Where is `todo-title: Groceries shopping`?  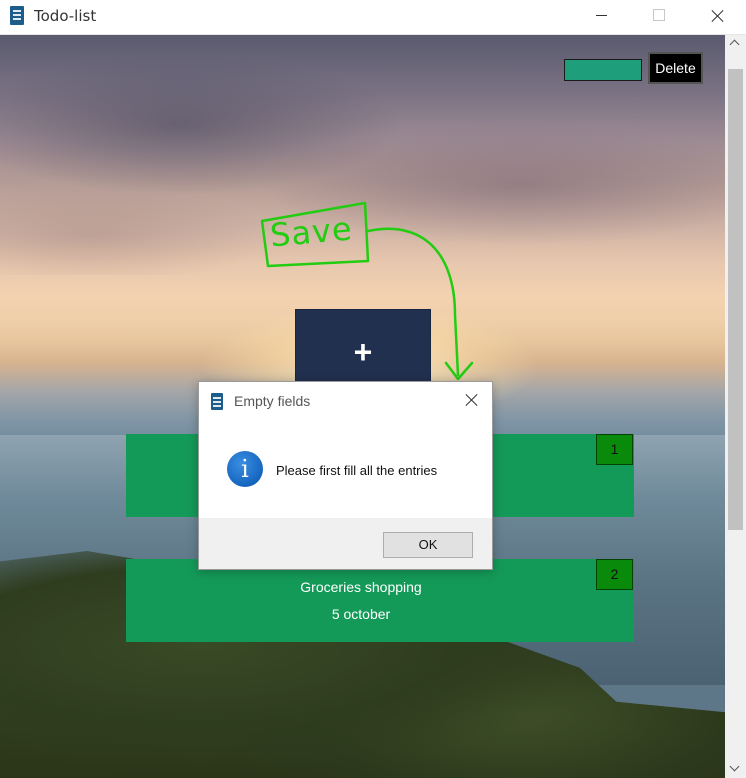
todo-title: Groceries shopping is located at coordinates (361, 587).